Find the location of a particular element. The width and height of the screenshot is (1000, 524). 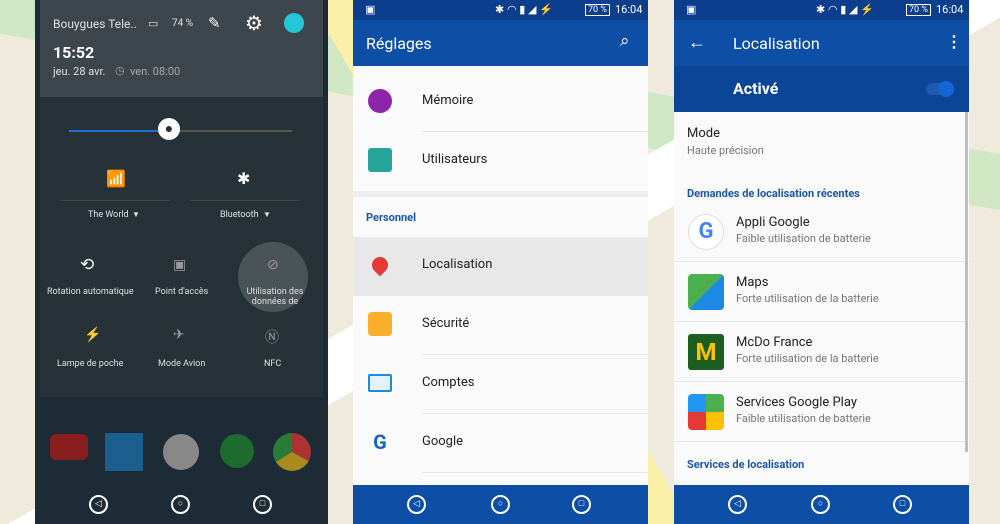

location-toggle is located at coordinates (940, 89).